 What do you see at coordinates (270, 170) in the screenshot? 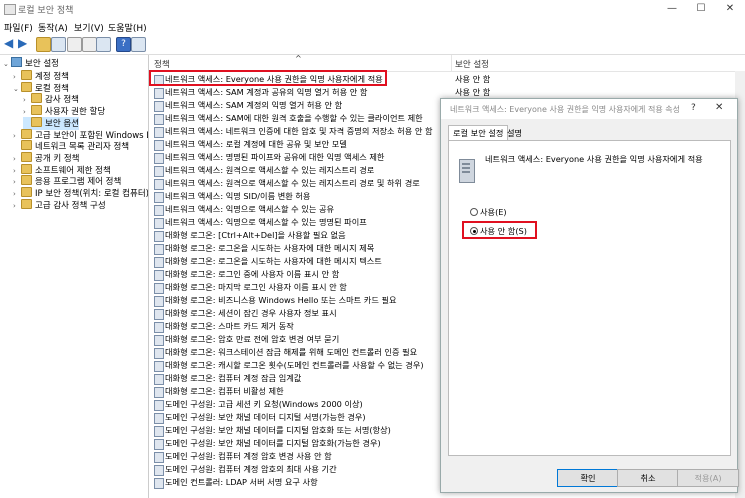
I see `policy-name-cell: 네트워크 액세스: 원격으로 액세스할 수 있는 레지스트리 경로` at bounding box center [270, 170].